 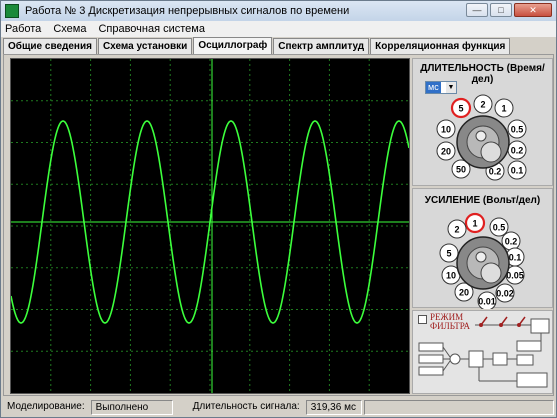 I want to click on close-button: ✕, so click(x=533, y=10).